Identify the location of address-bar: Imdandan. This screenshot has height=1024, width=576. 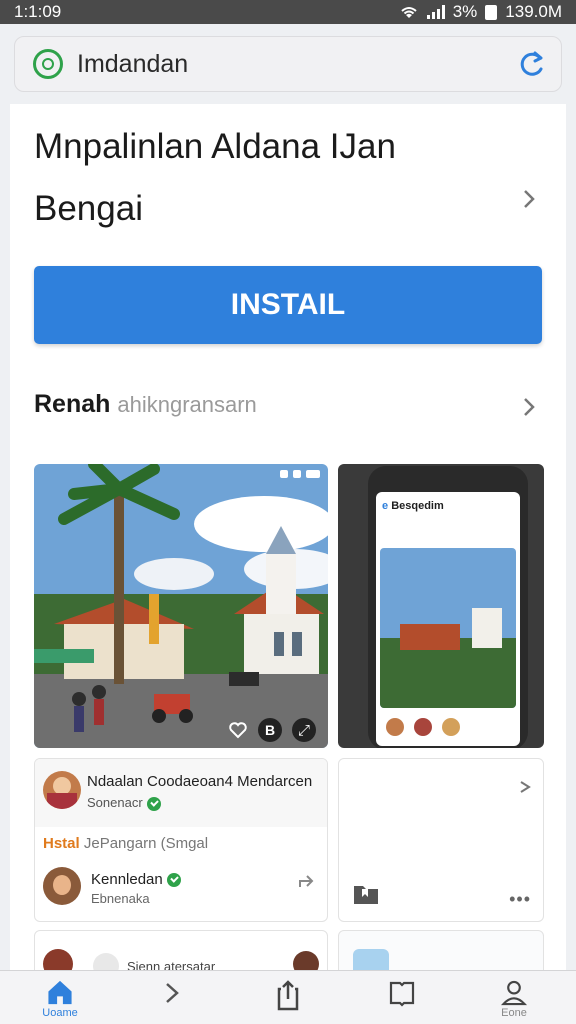
(288, 64).